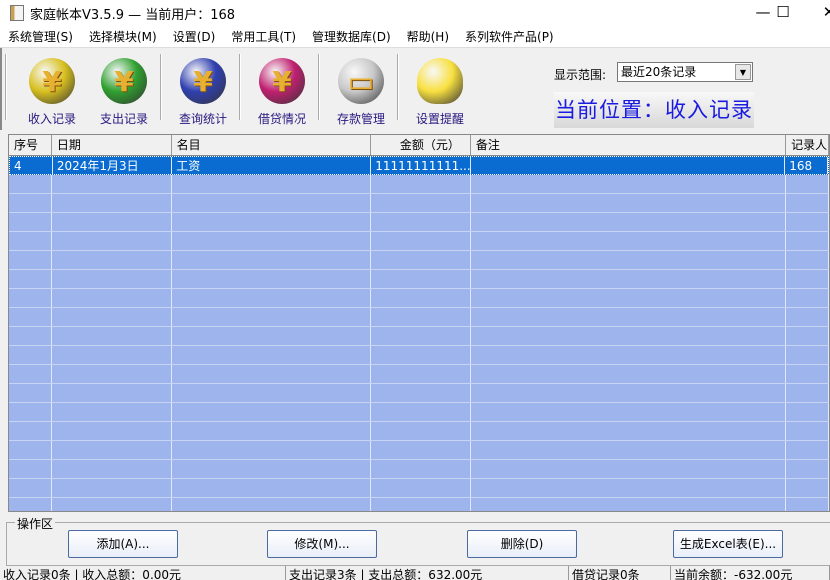 This screenshot has width=830, height=580. What do you see at coordinates (743, 72) in the screenshot?
I see `chevron-down-icon: ▼` at bounding box center [743, 72].